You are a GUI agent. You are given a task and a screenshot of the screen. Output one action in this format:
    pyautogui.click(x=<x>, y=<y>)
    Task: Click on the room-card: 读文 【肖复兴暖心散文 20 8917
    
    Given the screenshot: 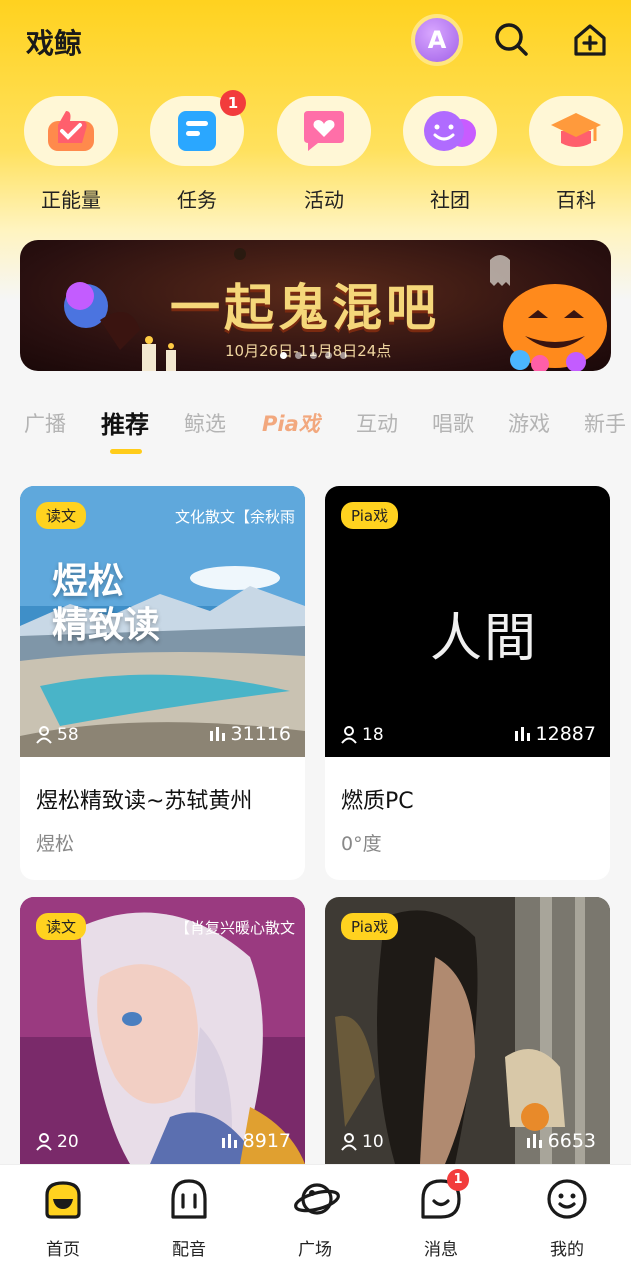 What is the action you would take?
    pyautogui.click(x=162, y=1030)
    